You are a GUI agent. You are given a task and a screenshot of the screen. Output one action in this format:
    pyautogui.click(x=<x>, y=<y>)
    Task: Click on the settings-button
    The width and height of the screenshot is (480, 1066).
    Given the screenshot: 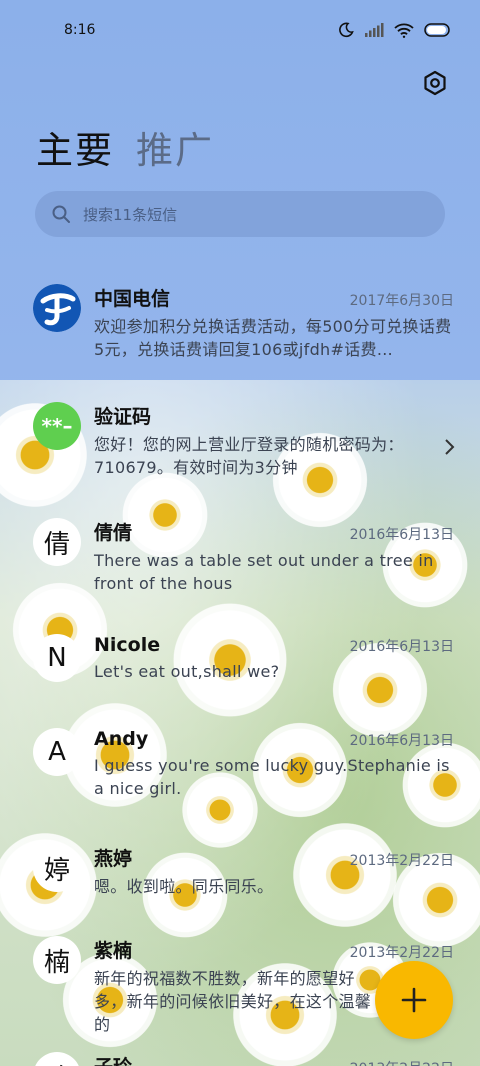 What is the action you would take?
    pyautogui.click(x=435, y=83)
    